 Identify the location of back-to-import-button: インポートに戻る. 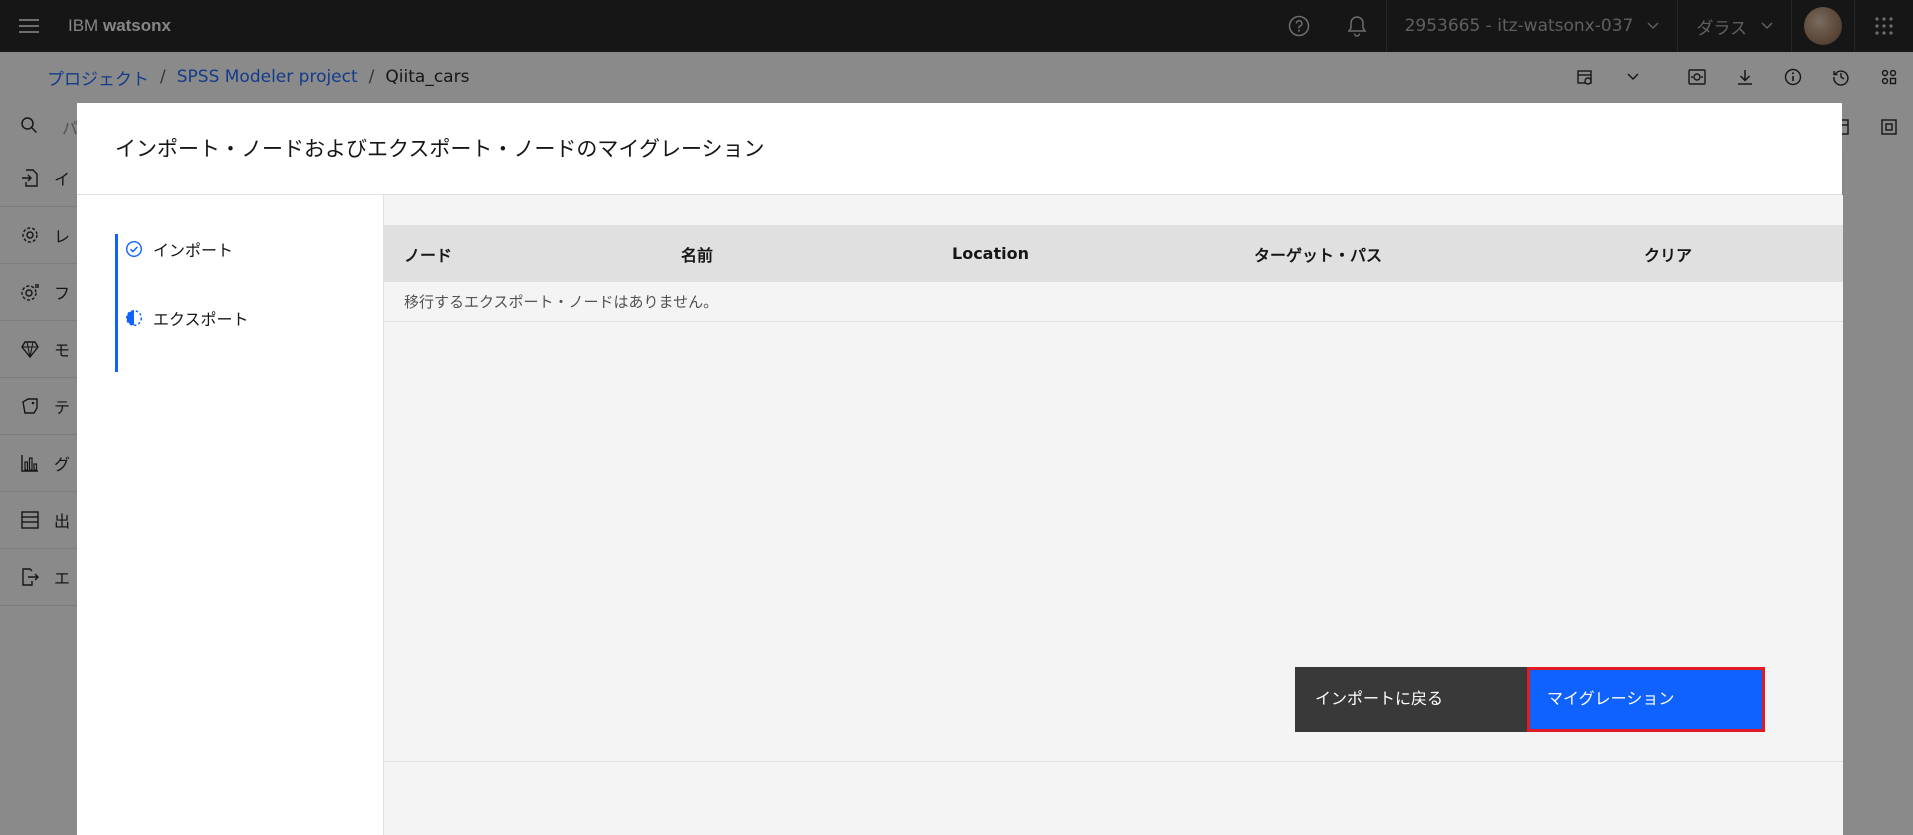
(1411, 699).